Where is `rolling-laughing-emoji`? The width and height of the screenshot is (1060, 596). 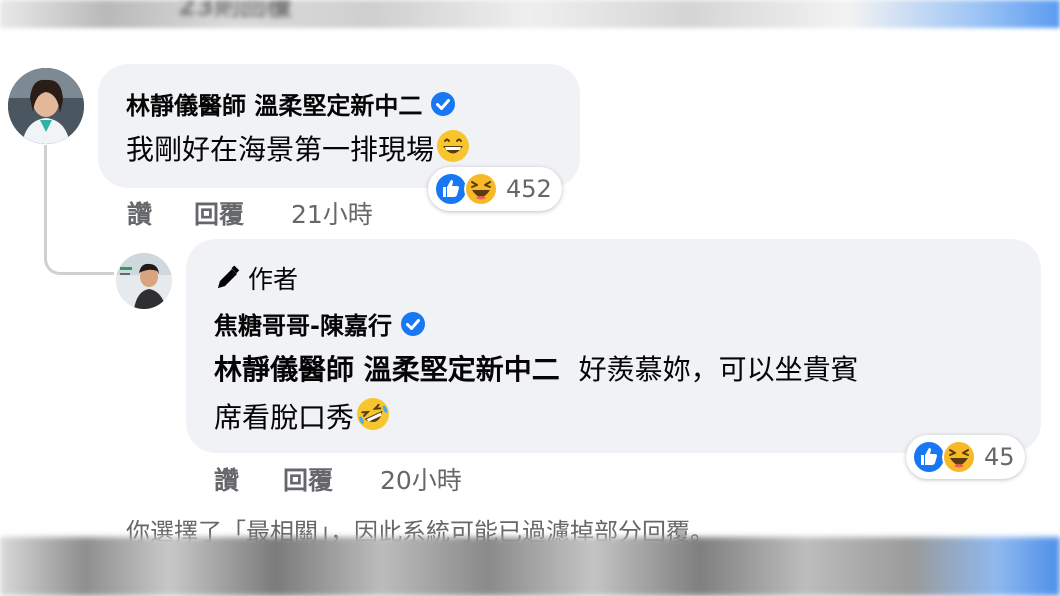
rolling-laughing-emoji is located at coordinates (373, 414).